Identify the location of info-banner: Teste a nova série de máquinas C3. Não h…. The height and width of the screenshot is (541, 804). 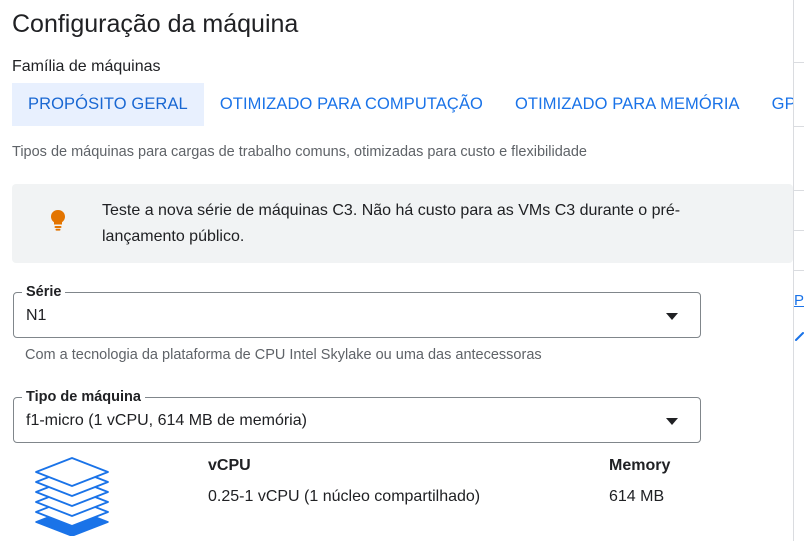
(402, 223).